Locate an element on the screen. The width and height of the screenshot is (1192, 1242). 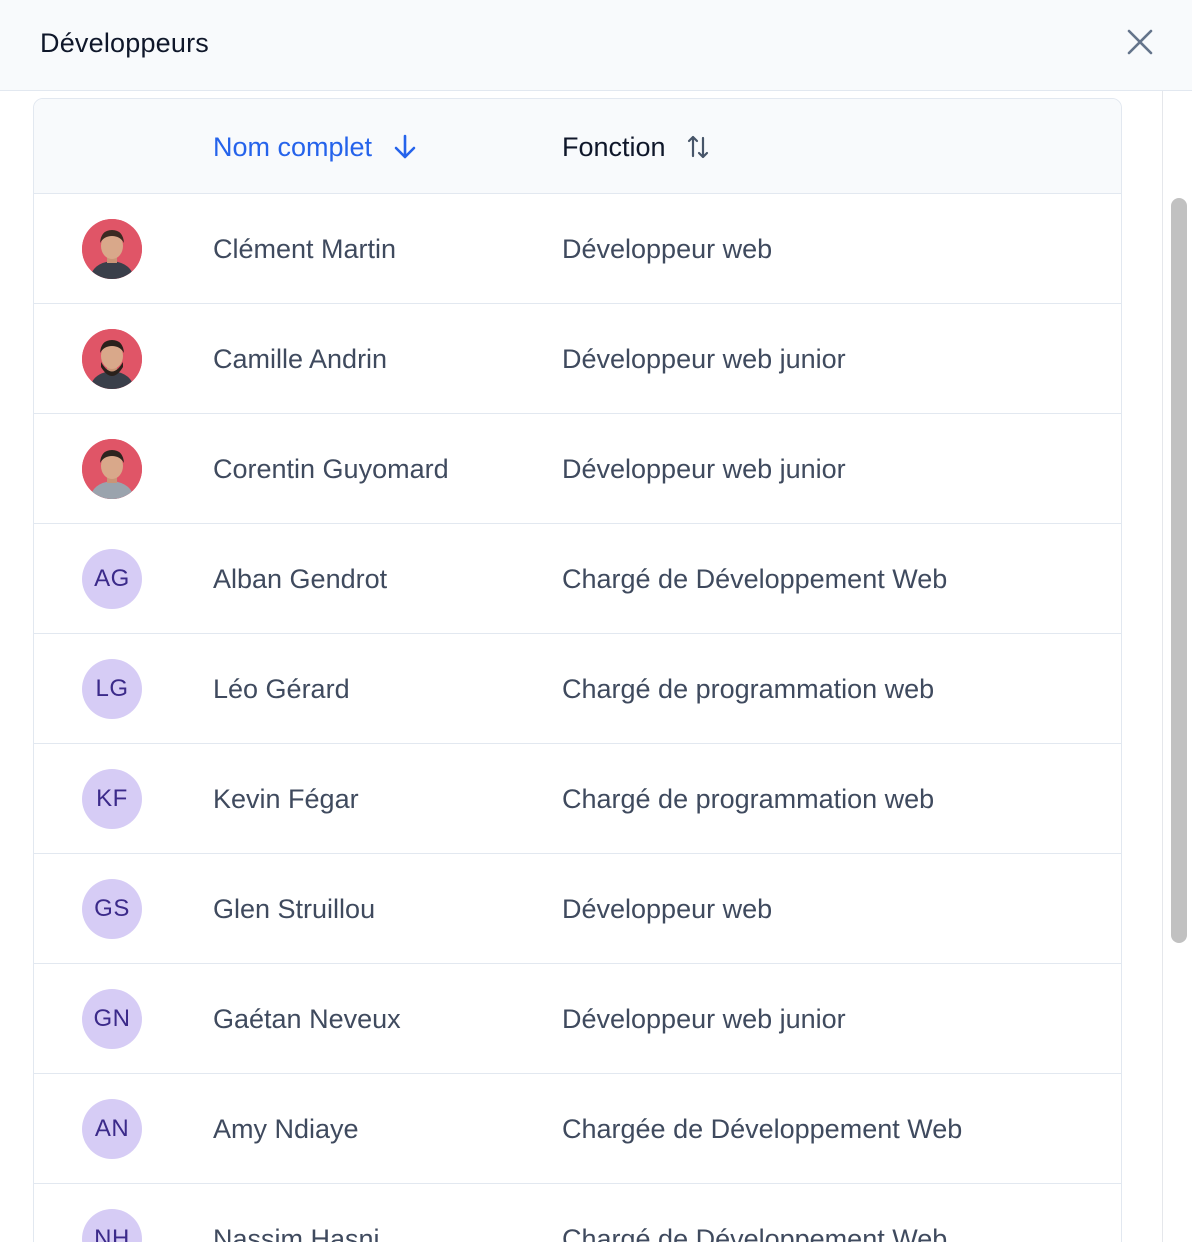
scrollbar-thumb is located at coordinates (1179, 570).